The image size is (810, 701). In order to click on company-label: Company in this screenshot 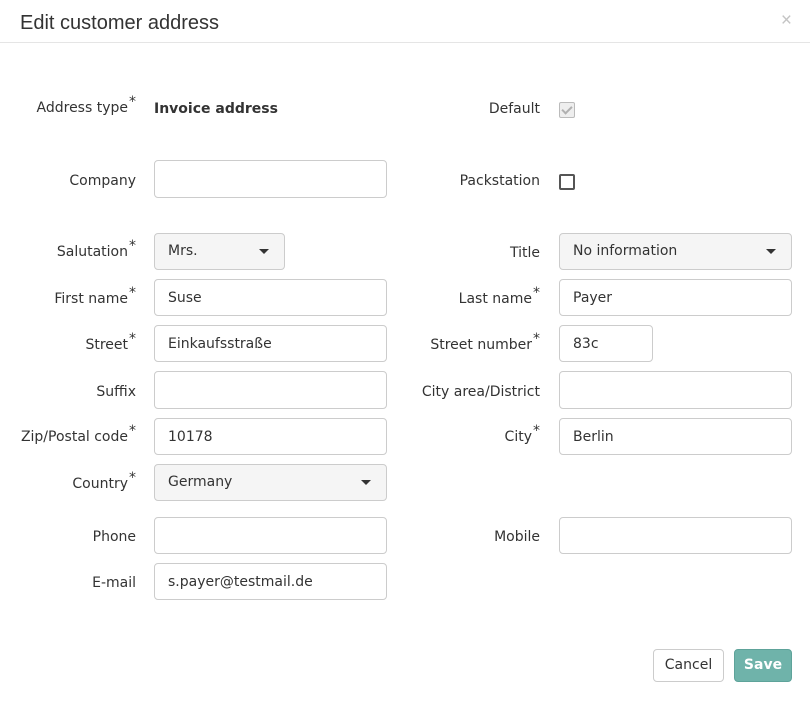, I will do `click(102, 181)`.